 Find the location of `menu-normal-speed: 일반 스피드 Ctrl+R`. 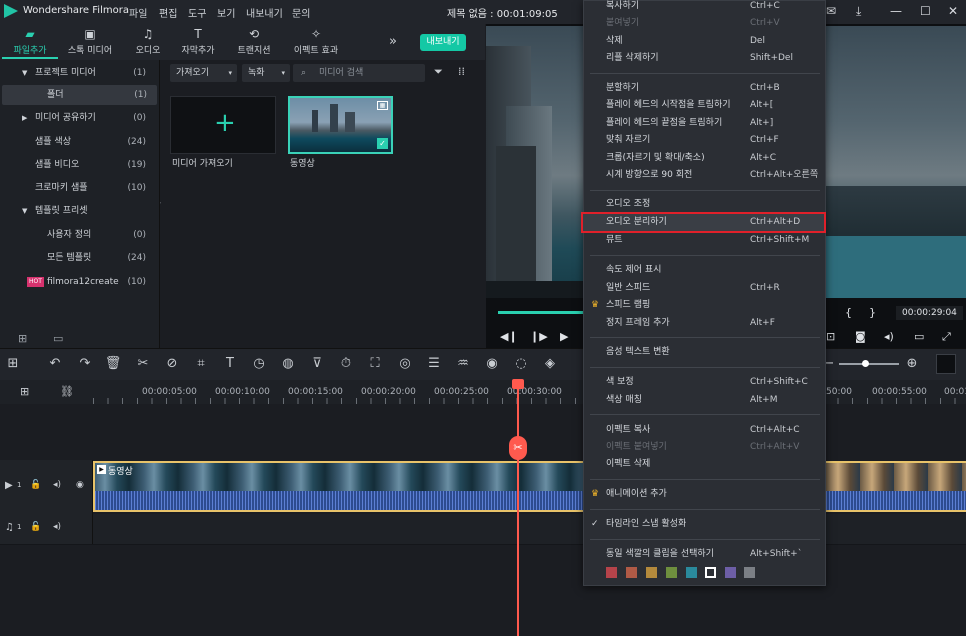

menu-normal-speed: 일반 스피드 Ctrl+R is located at coordinates (704, 288).